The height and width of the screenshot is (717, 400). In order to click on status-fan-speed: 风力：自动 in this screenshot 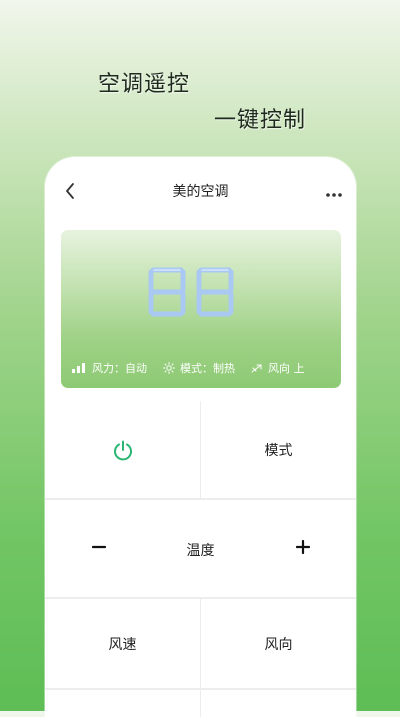, I will do `click(109, 368)`.